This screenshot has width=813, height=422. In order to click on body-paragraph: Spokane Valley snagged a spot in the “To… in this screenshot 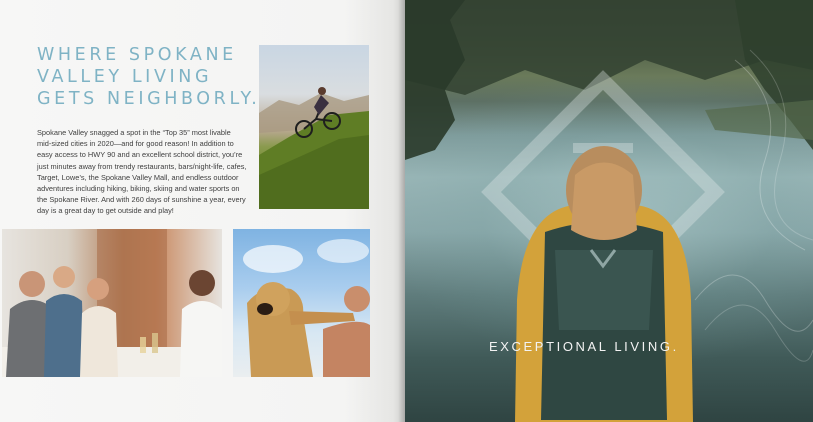, I will do `click(142, 172)`.